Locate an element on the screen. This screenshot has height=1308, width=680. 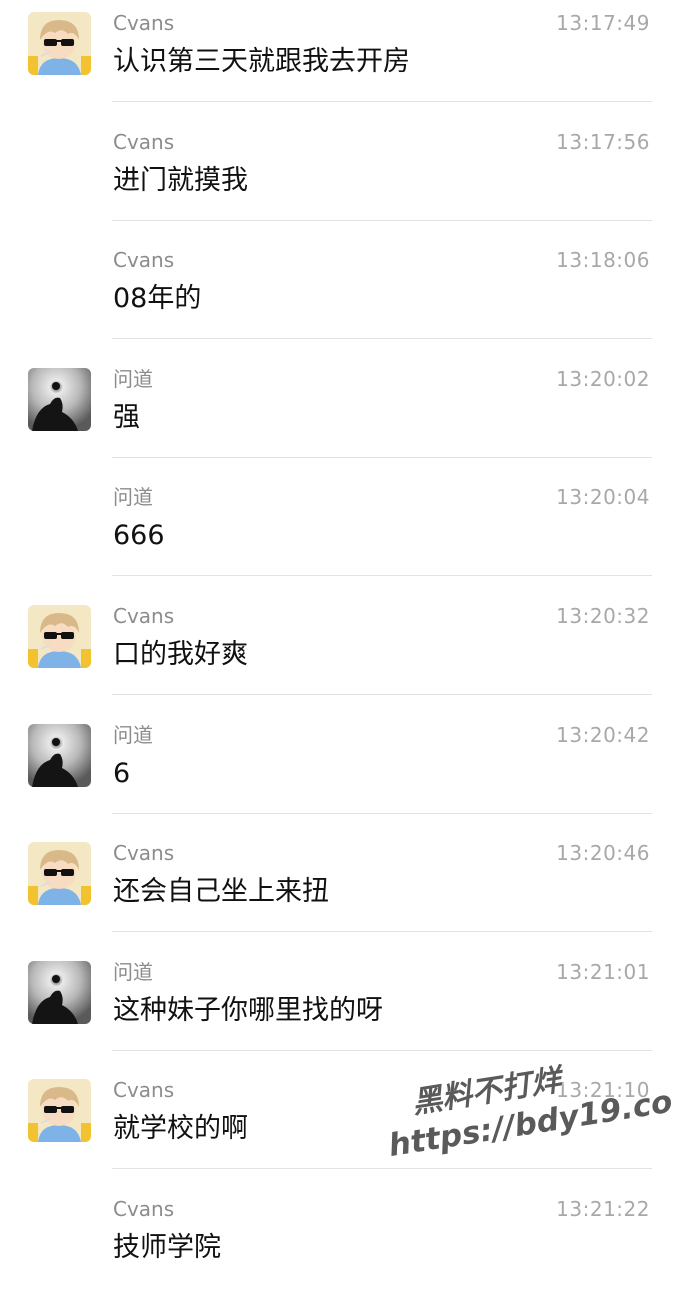
message-time: 13:20:04 is located at coordinates (603, 497).